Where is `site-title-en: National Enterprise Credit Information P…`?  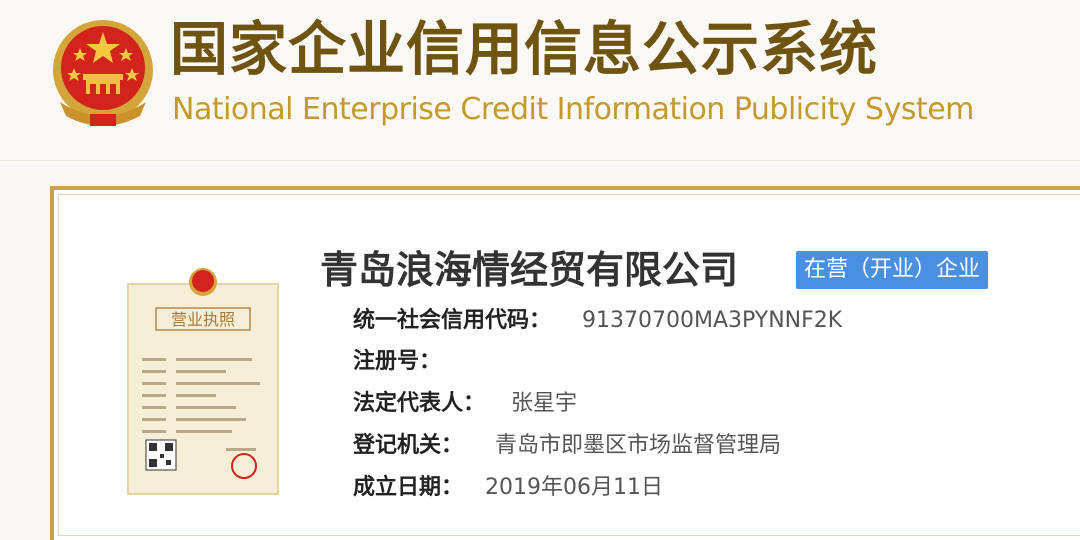
site-title-en: National Enterprise Credit Information P… is located at coordinates (573, 109).